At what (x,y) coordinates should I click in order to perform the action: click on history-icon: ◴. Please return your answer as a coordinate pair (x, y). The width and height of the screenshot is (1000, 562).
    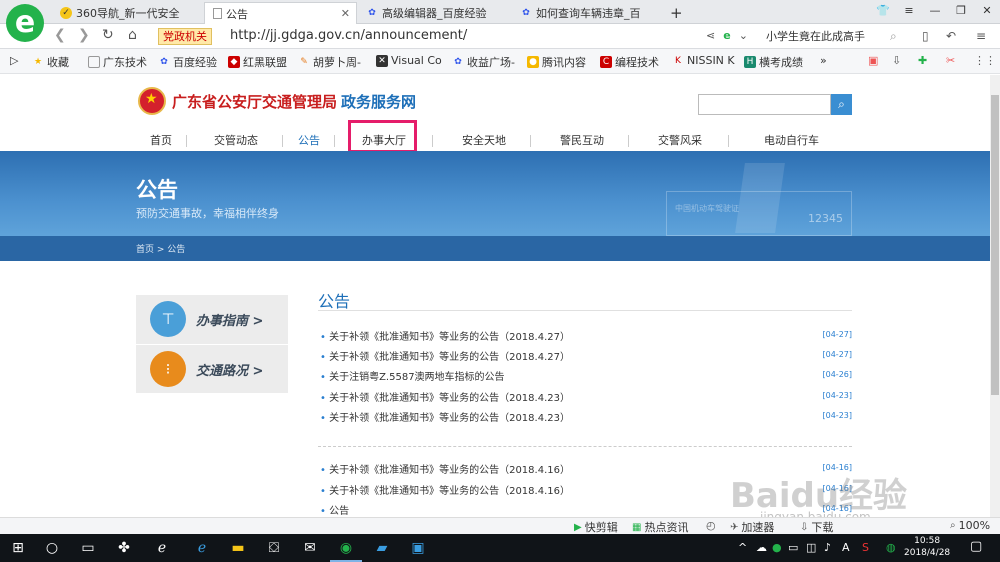
    Looking at the image, I should click on (711, 525).